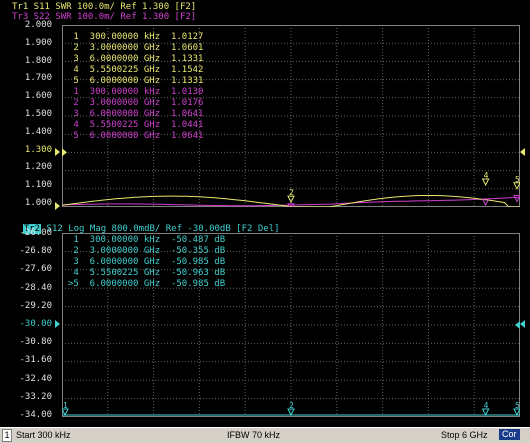 The height and width of the screenshot is (443, 530). I want to click on stop-frequency: Stop 6 GHz, so click(464, 435).